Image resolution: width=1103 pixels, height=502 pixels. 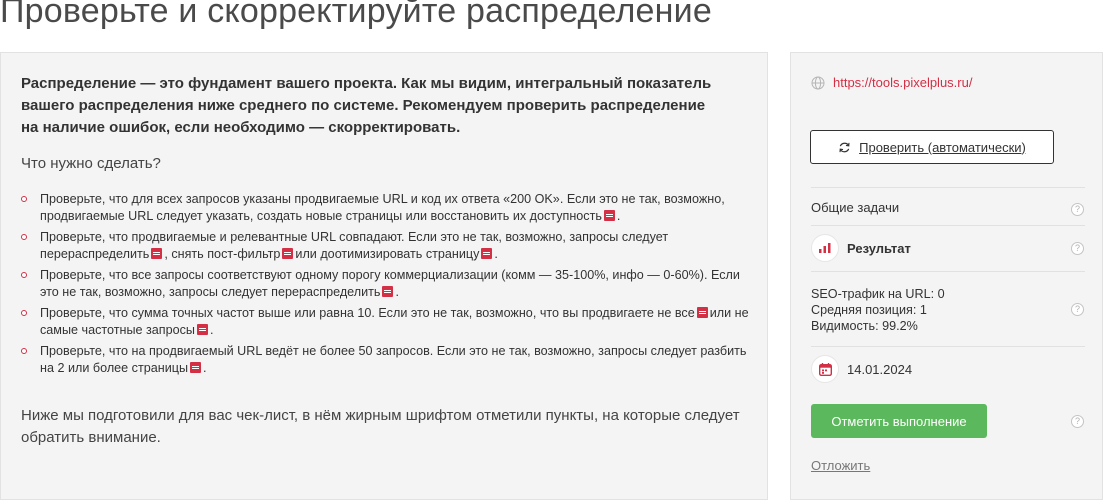 I want to click on what-to-do-heading: Что нужно сделать?, so click(x=91, y=163).